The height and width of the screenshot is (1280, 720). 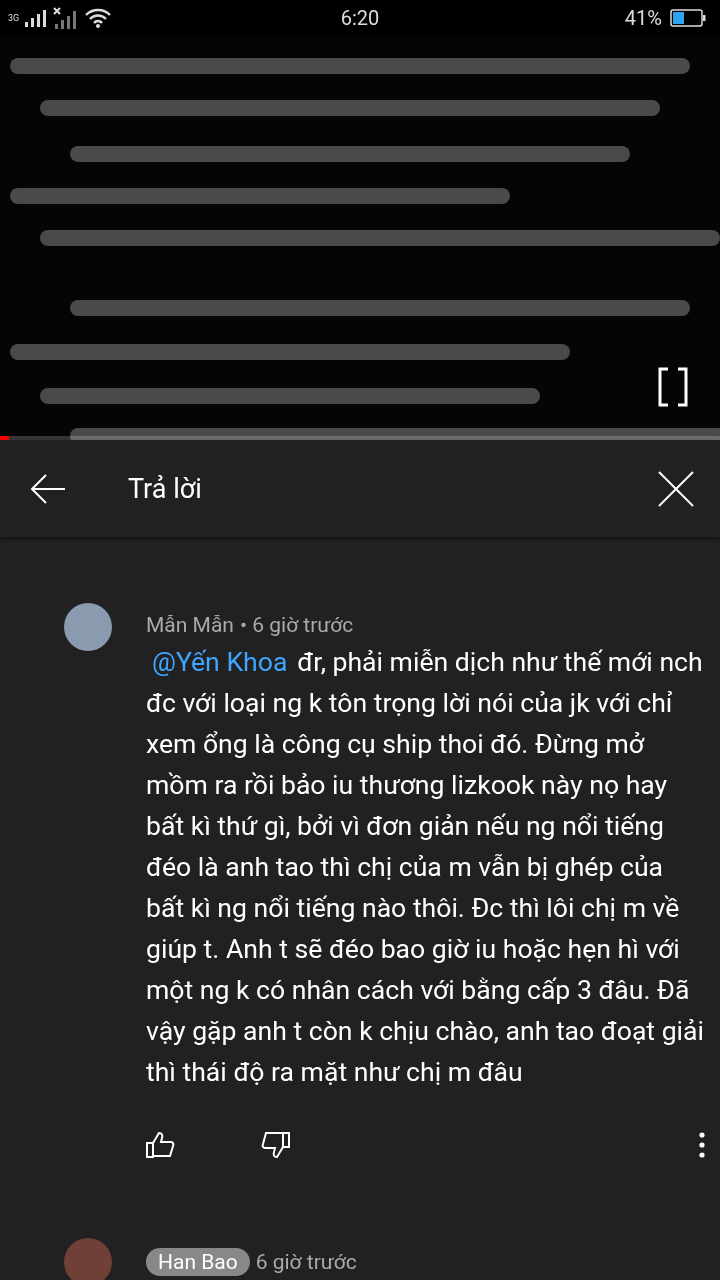 What do you see at coordinates (220, 661) in the screenshot?
I see `mention-link: @Yến Khoa` at bounding box center [220, 661].